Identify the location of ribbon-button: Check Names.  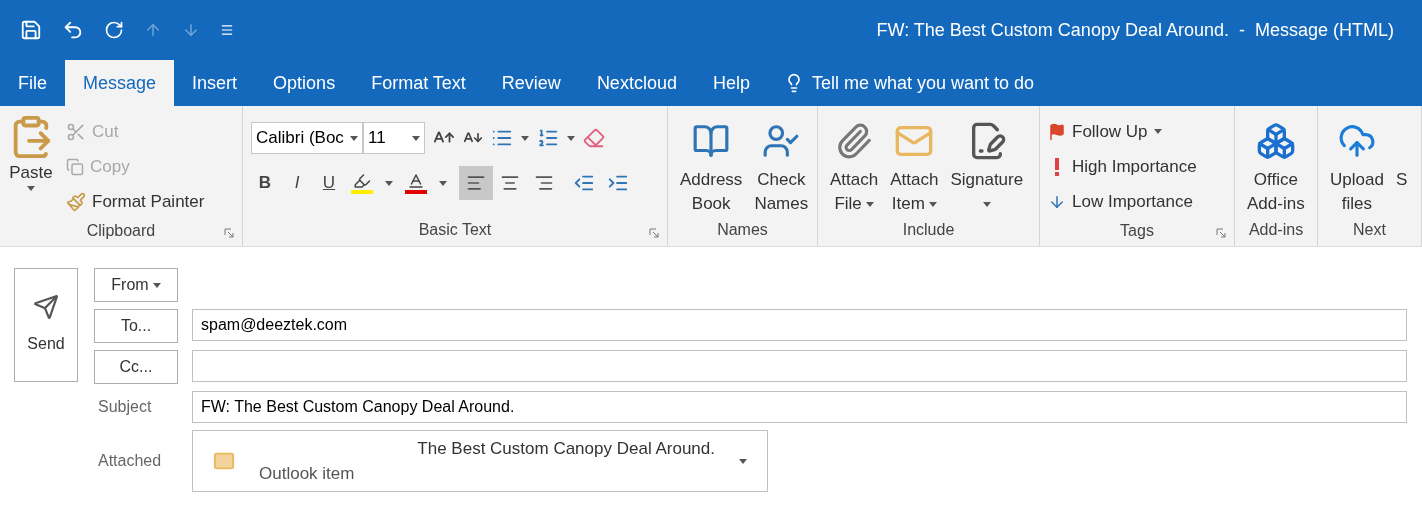
(781, 165).